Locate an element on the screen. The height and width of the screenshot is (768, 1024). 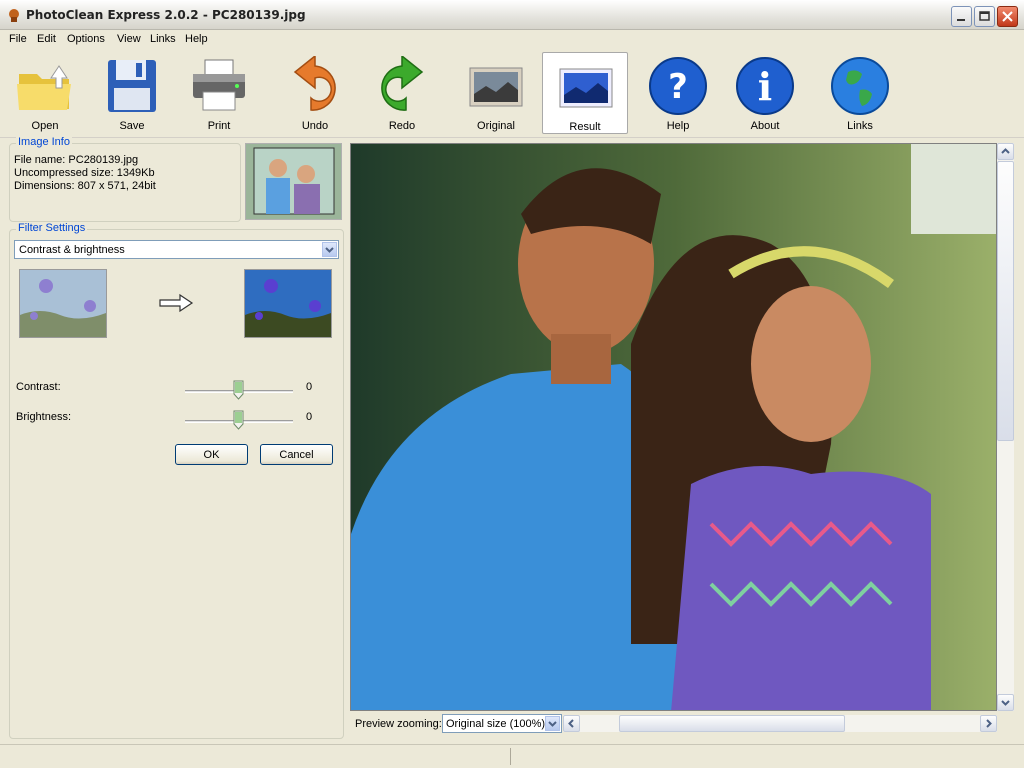
ok-button: OK is located at coordinates (211, 454).